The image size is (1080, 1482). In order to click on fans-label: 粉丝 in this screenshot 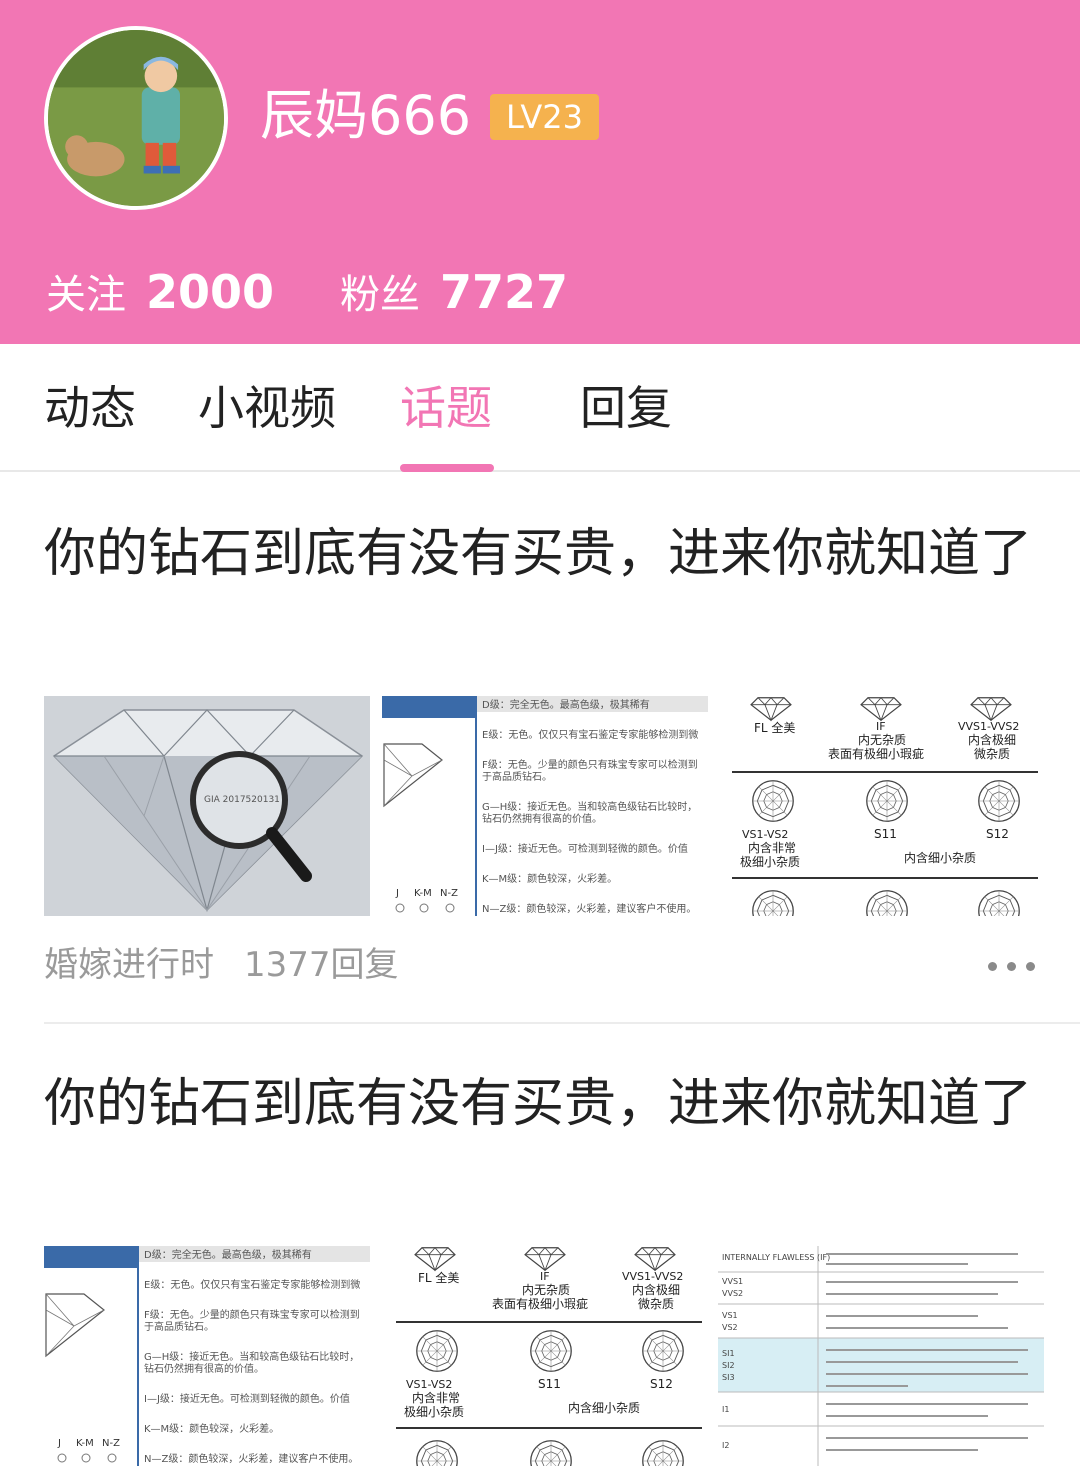, I will do `click(380, 295)`.